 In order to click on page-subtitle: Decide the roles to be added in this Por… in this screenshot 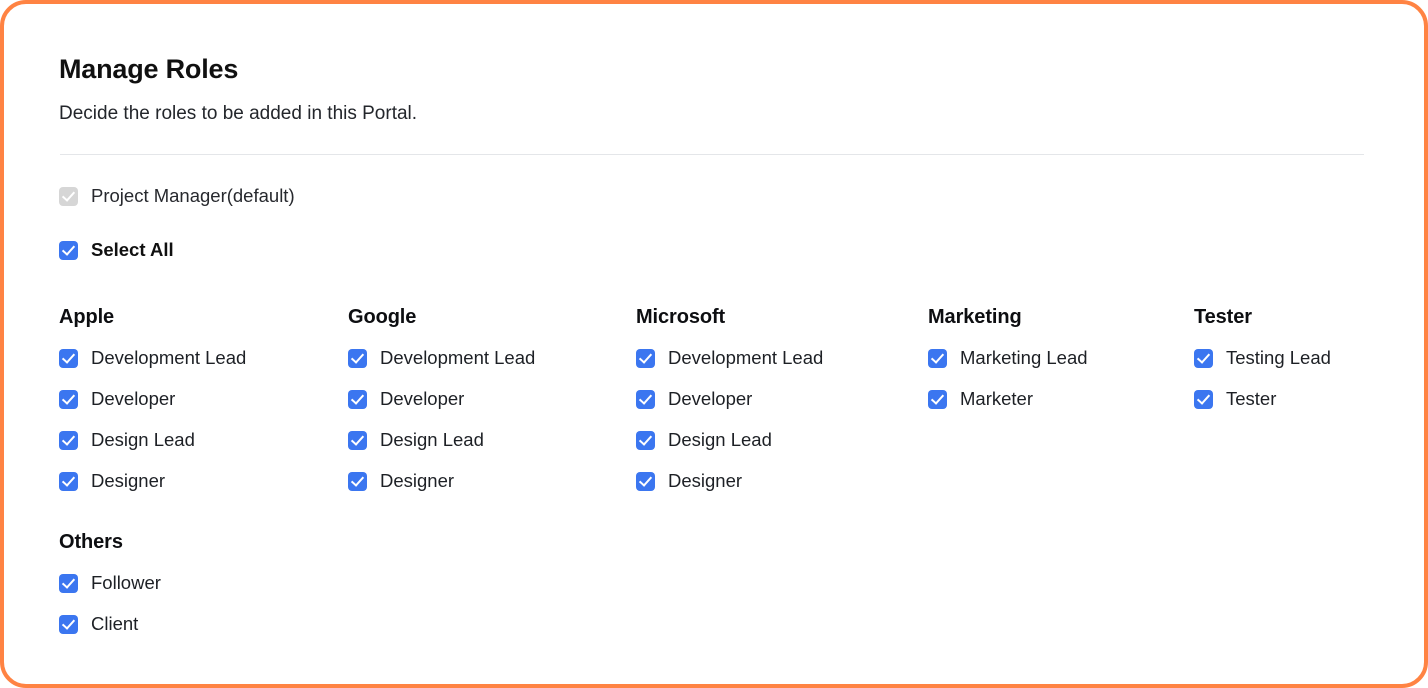, I will do `click(238, 113)`.